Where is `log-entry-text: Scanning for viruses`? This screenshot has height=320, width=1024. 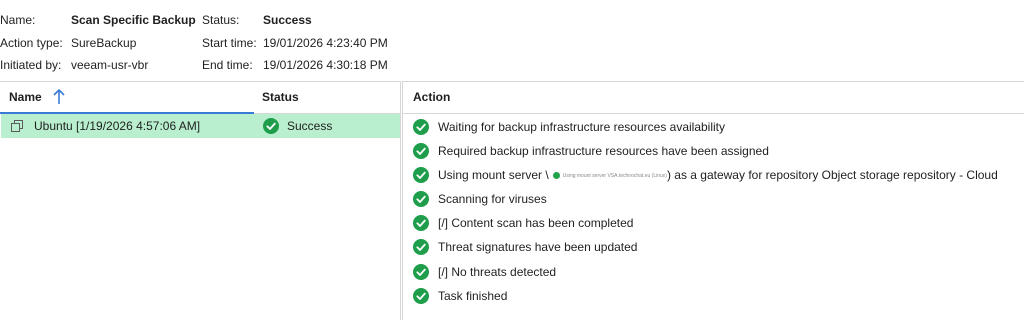
log-entry-text: Scanning for viruses is located at coordinates (492, 199).